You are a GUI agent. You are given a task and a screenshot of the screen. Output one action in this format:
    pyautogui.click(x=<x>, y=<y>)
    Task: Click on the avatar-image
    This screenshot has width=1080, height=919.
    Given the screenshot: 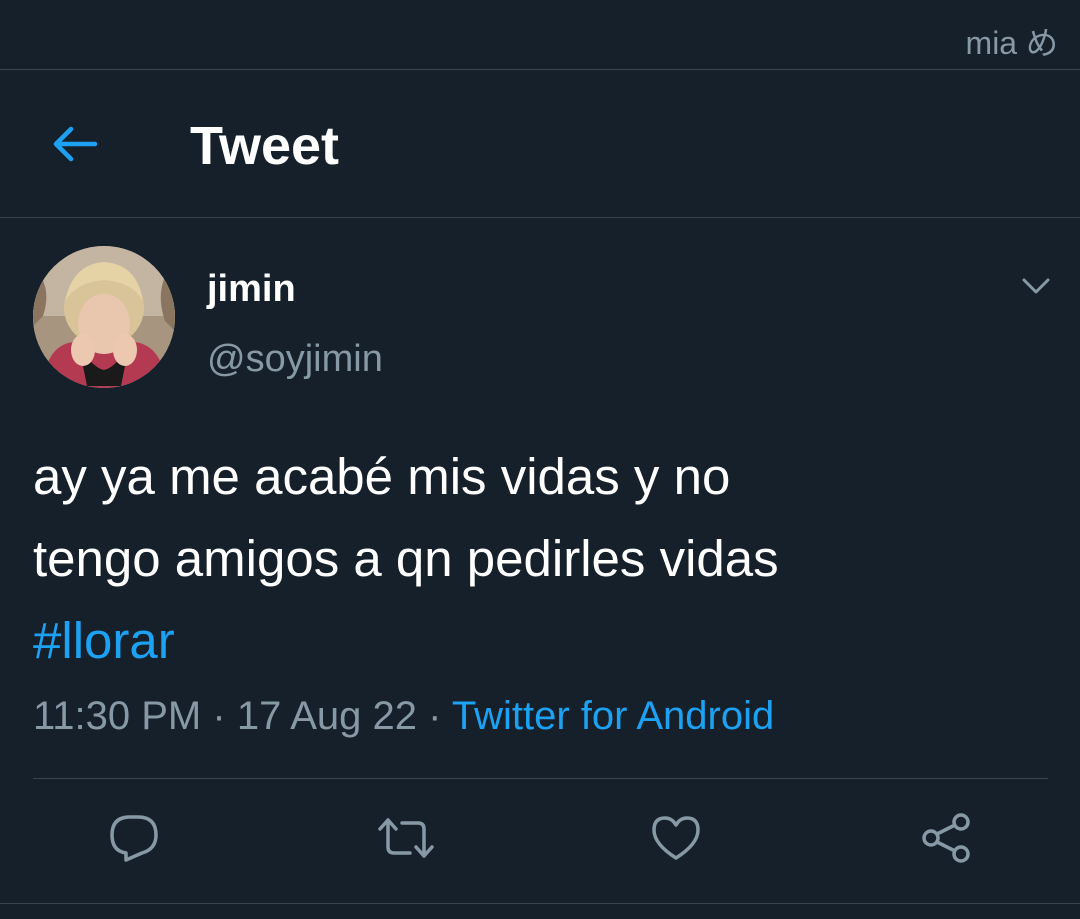 What is the action you would take?
    pyautogui.click(x=104, y=317)
    